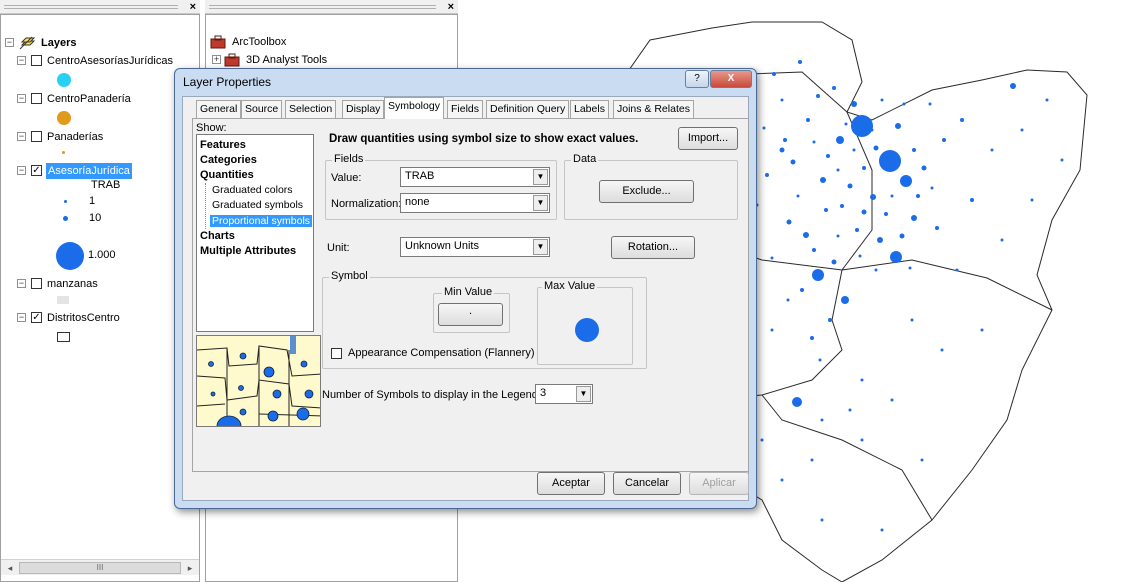  I want to click on tab-symbology: Symbology, so click(414, 108).